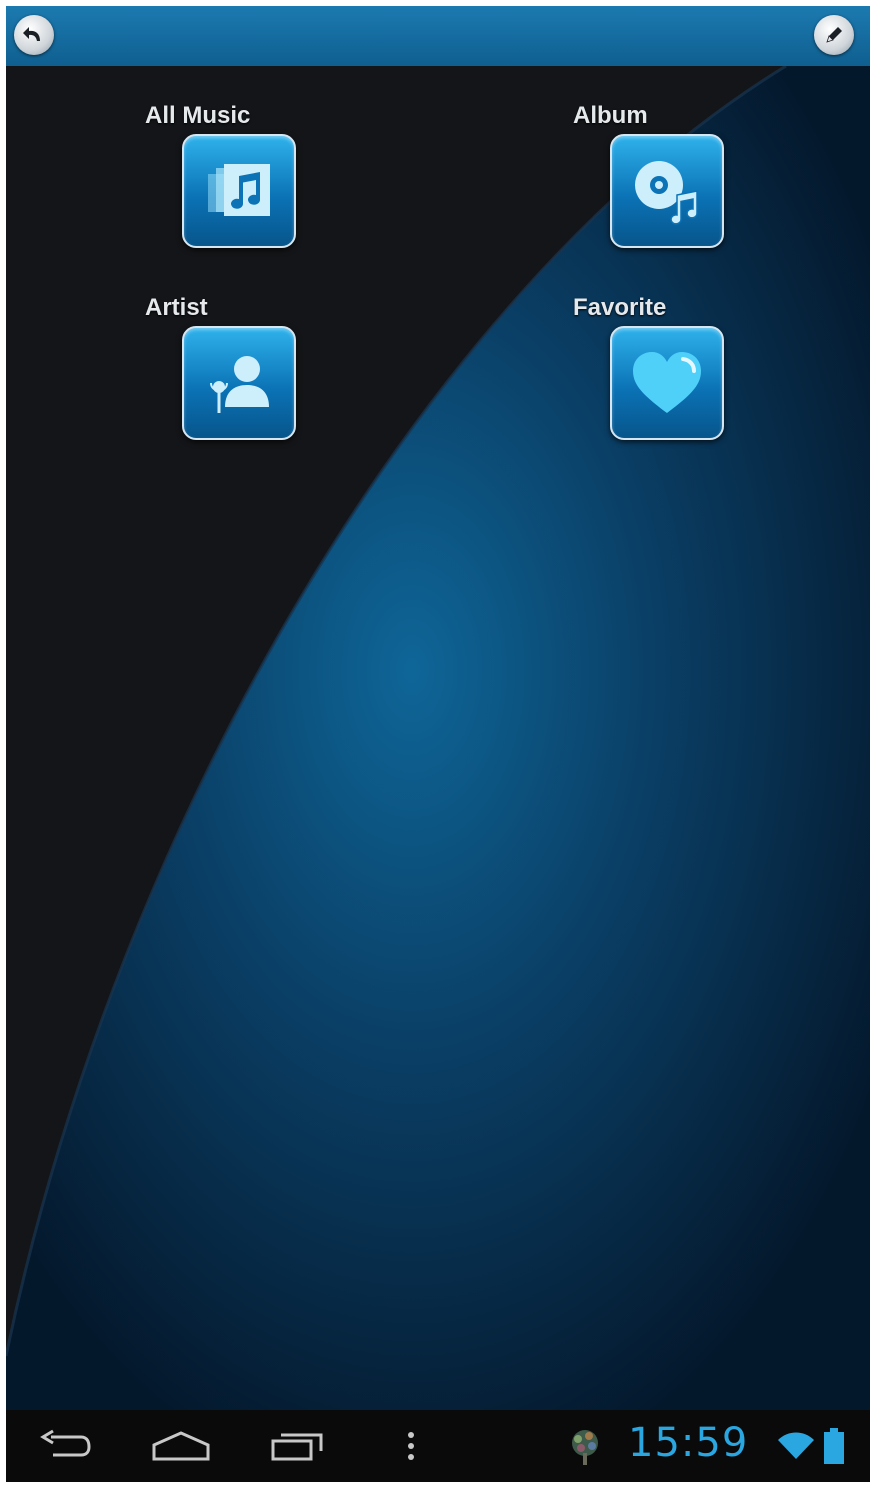 The height and width of the screenshot is (1487, 873). I want to click on back-button, so click(34, 35).